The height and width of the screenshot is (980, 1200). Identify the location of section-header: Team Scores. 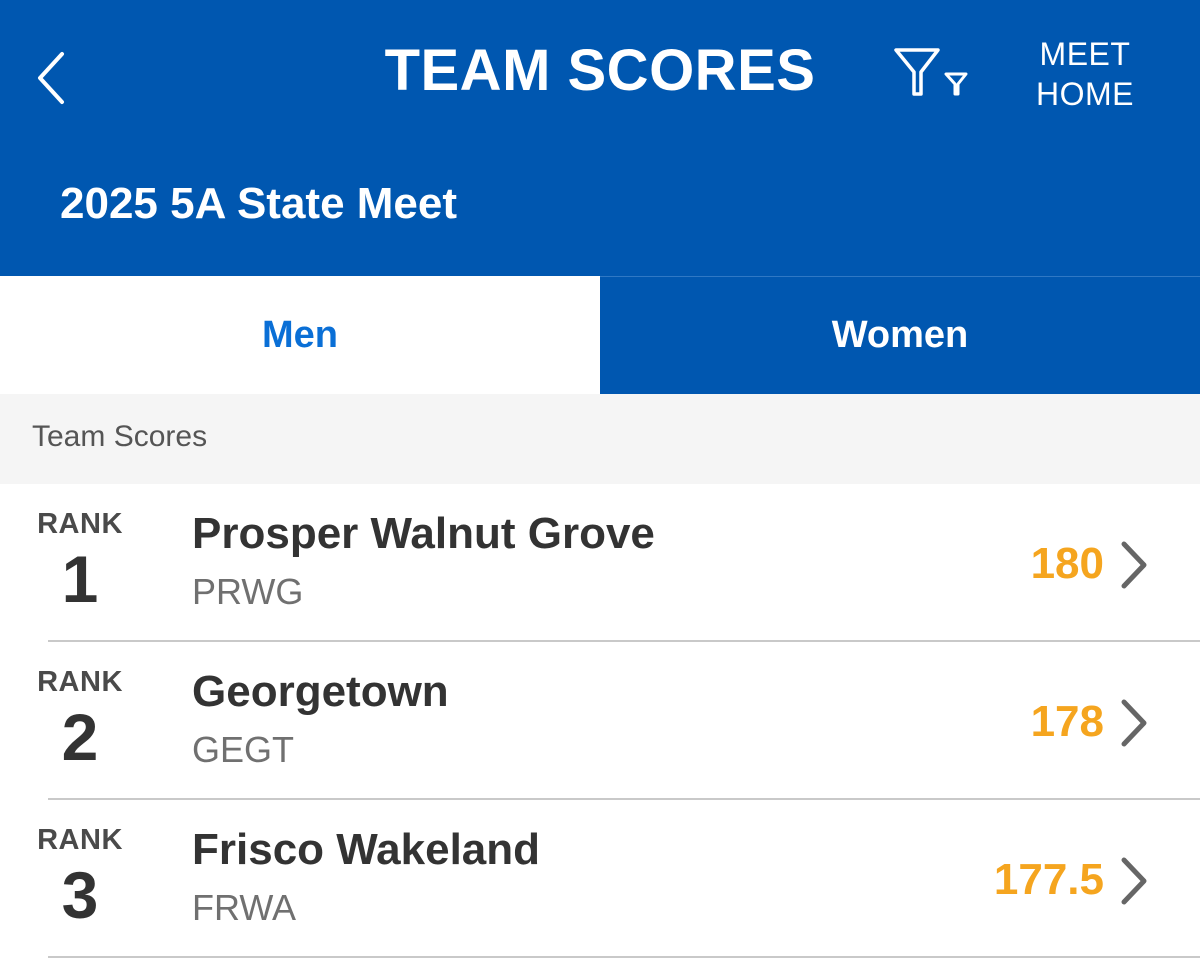
(600, 439).